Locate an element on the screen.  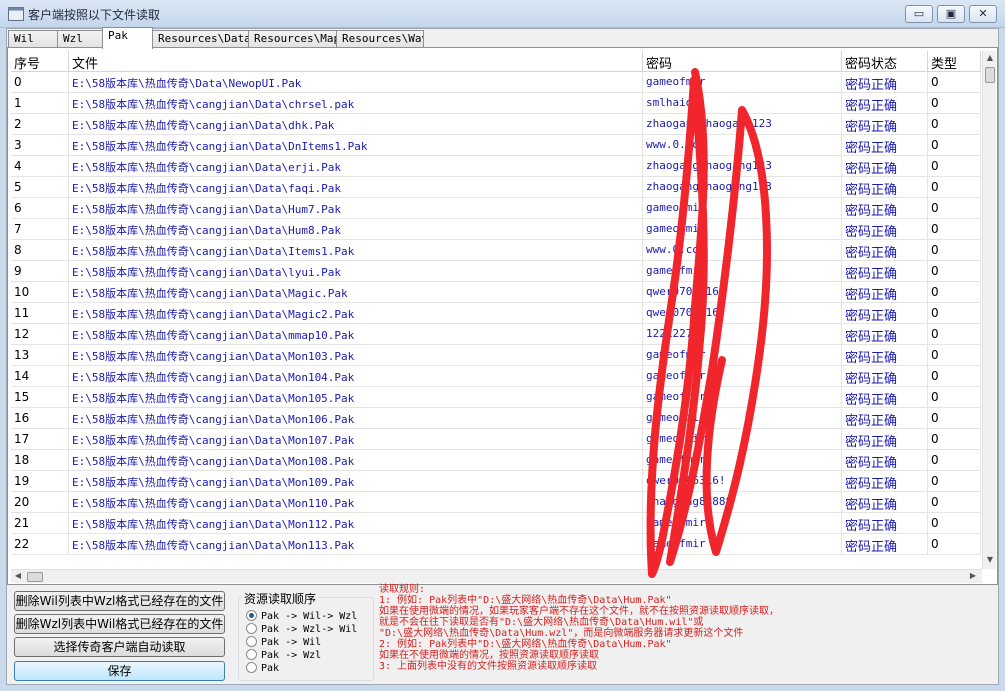
tab-wzl: Wzl is located at coordinates (80, 39).